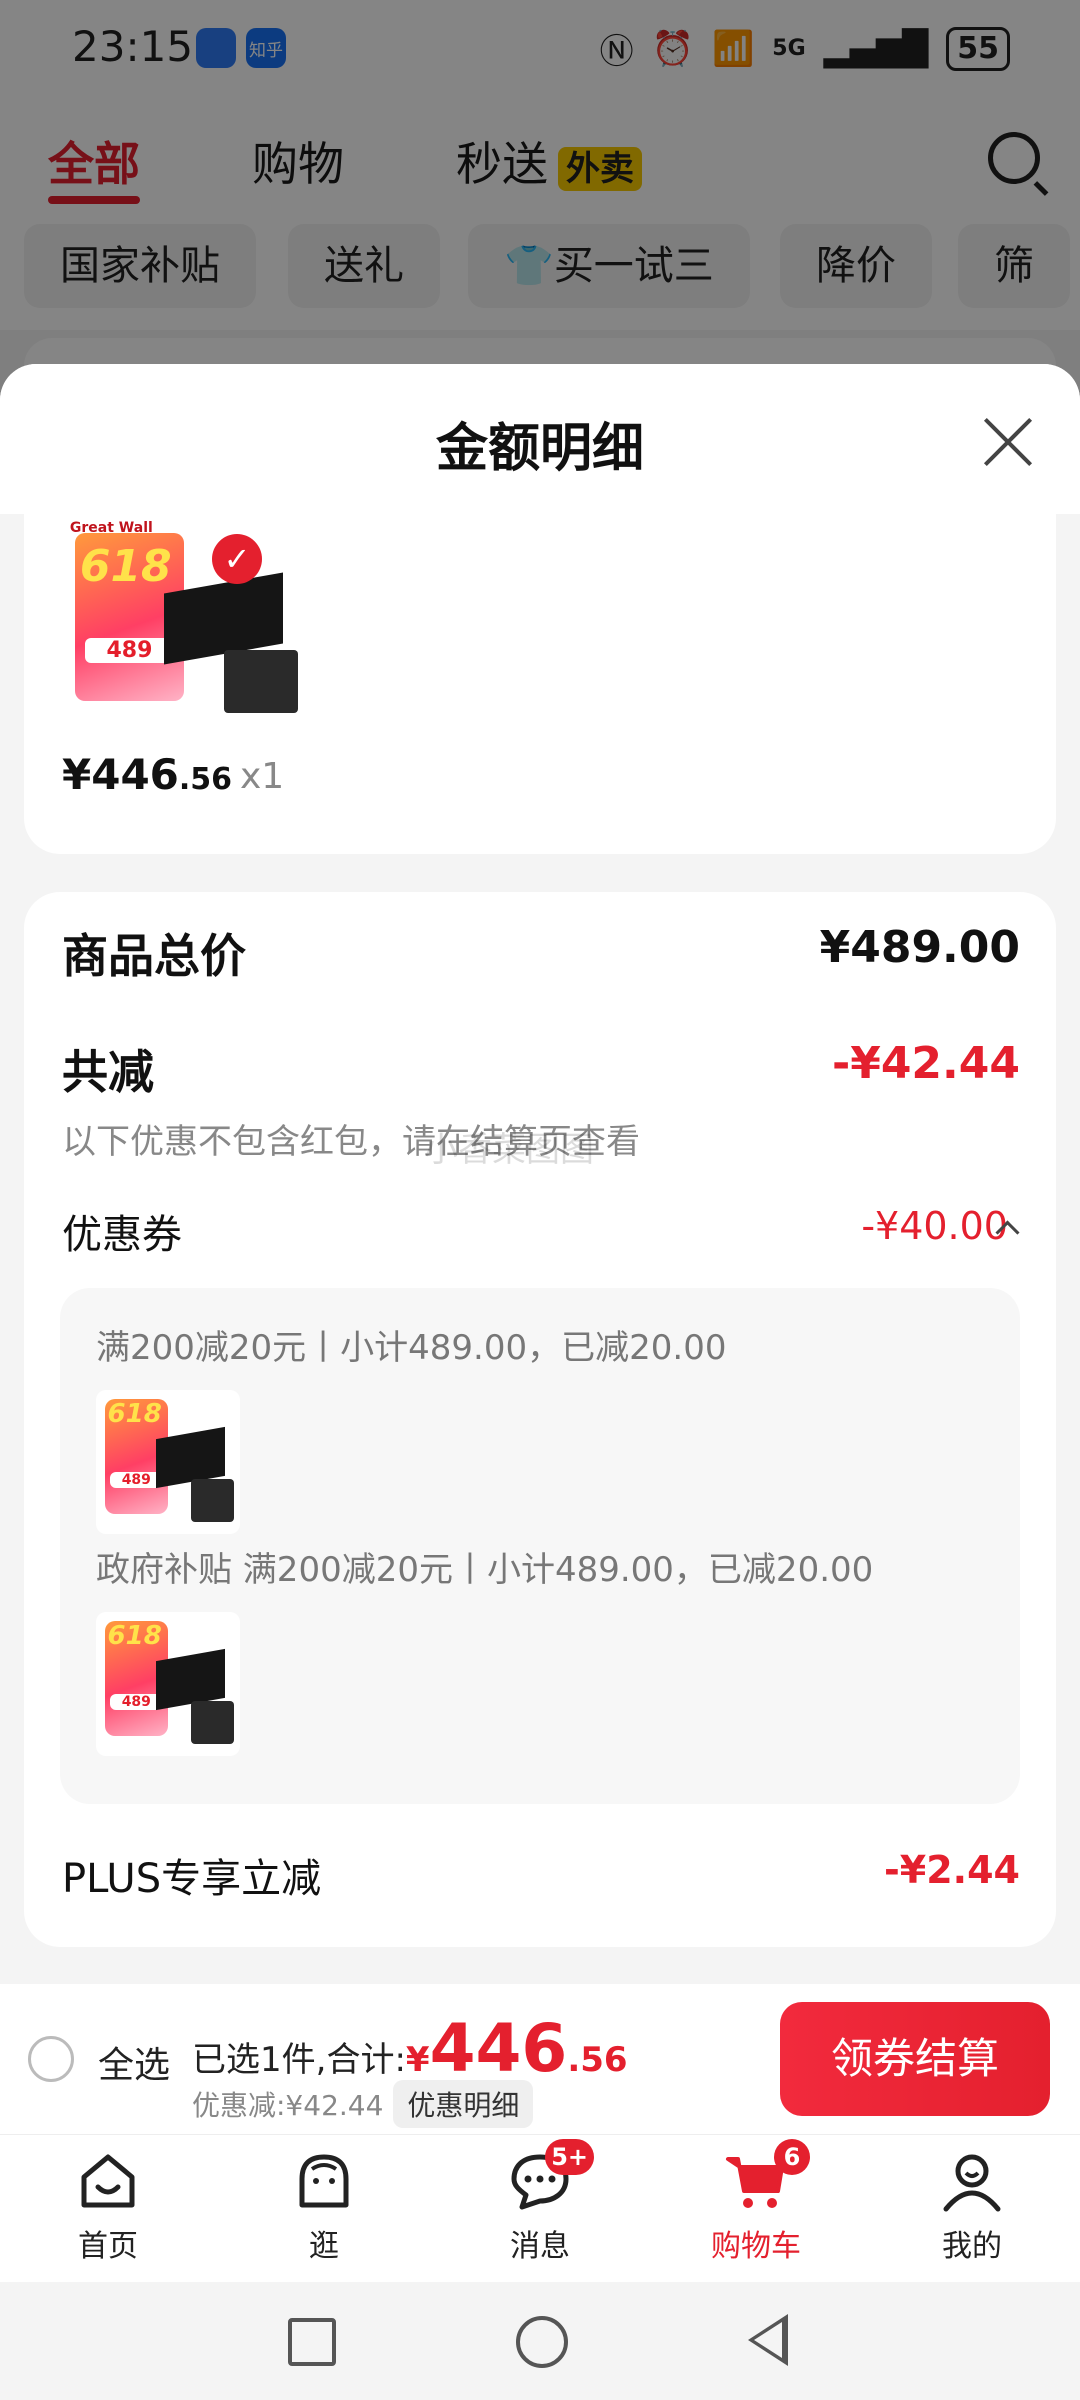 The width and height of the screenshot is (1080, 2400). I want to click on nav-messages: 5+ 消息, so click(540, 2202).